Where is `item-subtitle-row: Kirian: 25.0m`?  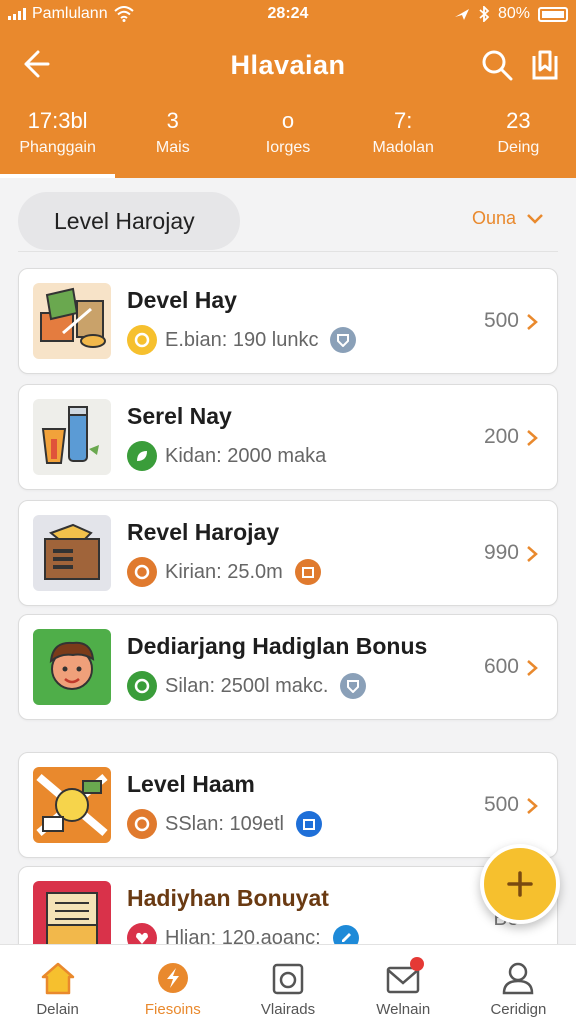
item-subtitle-row: Kirian: 25.0m is located at coordinates (224, 572).